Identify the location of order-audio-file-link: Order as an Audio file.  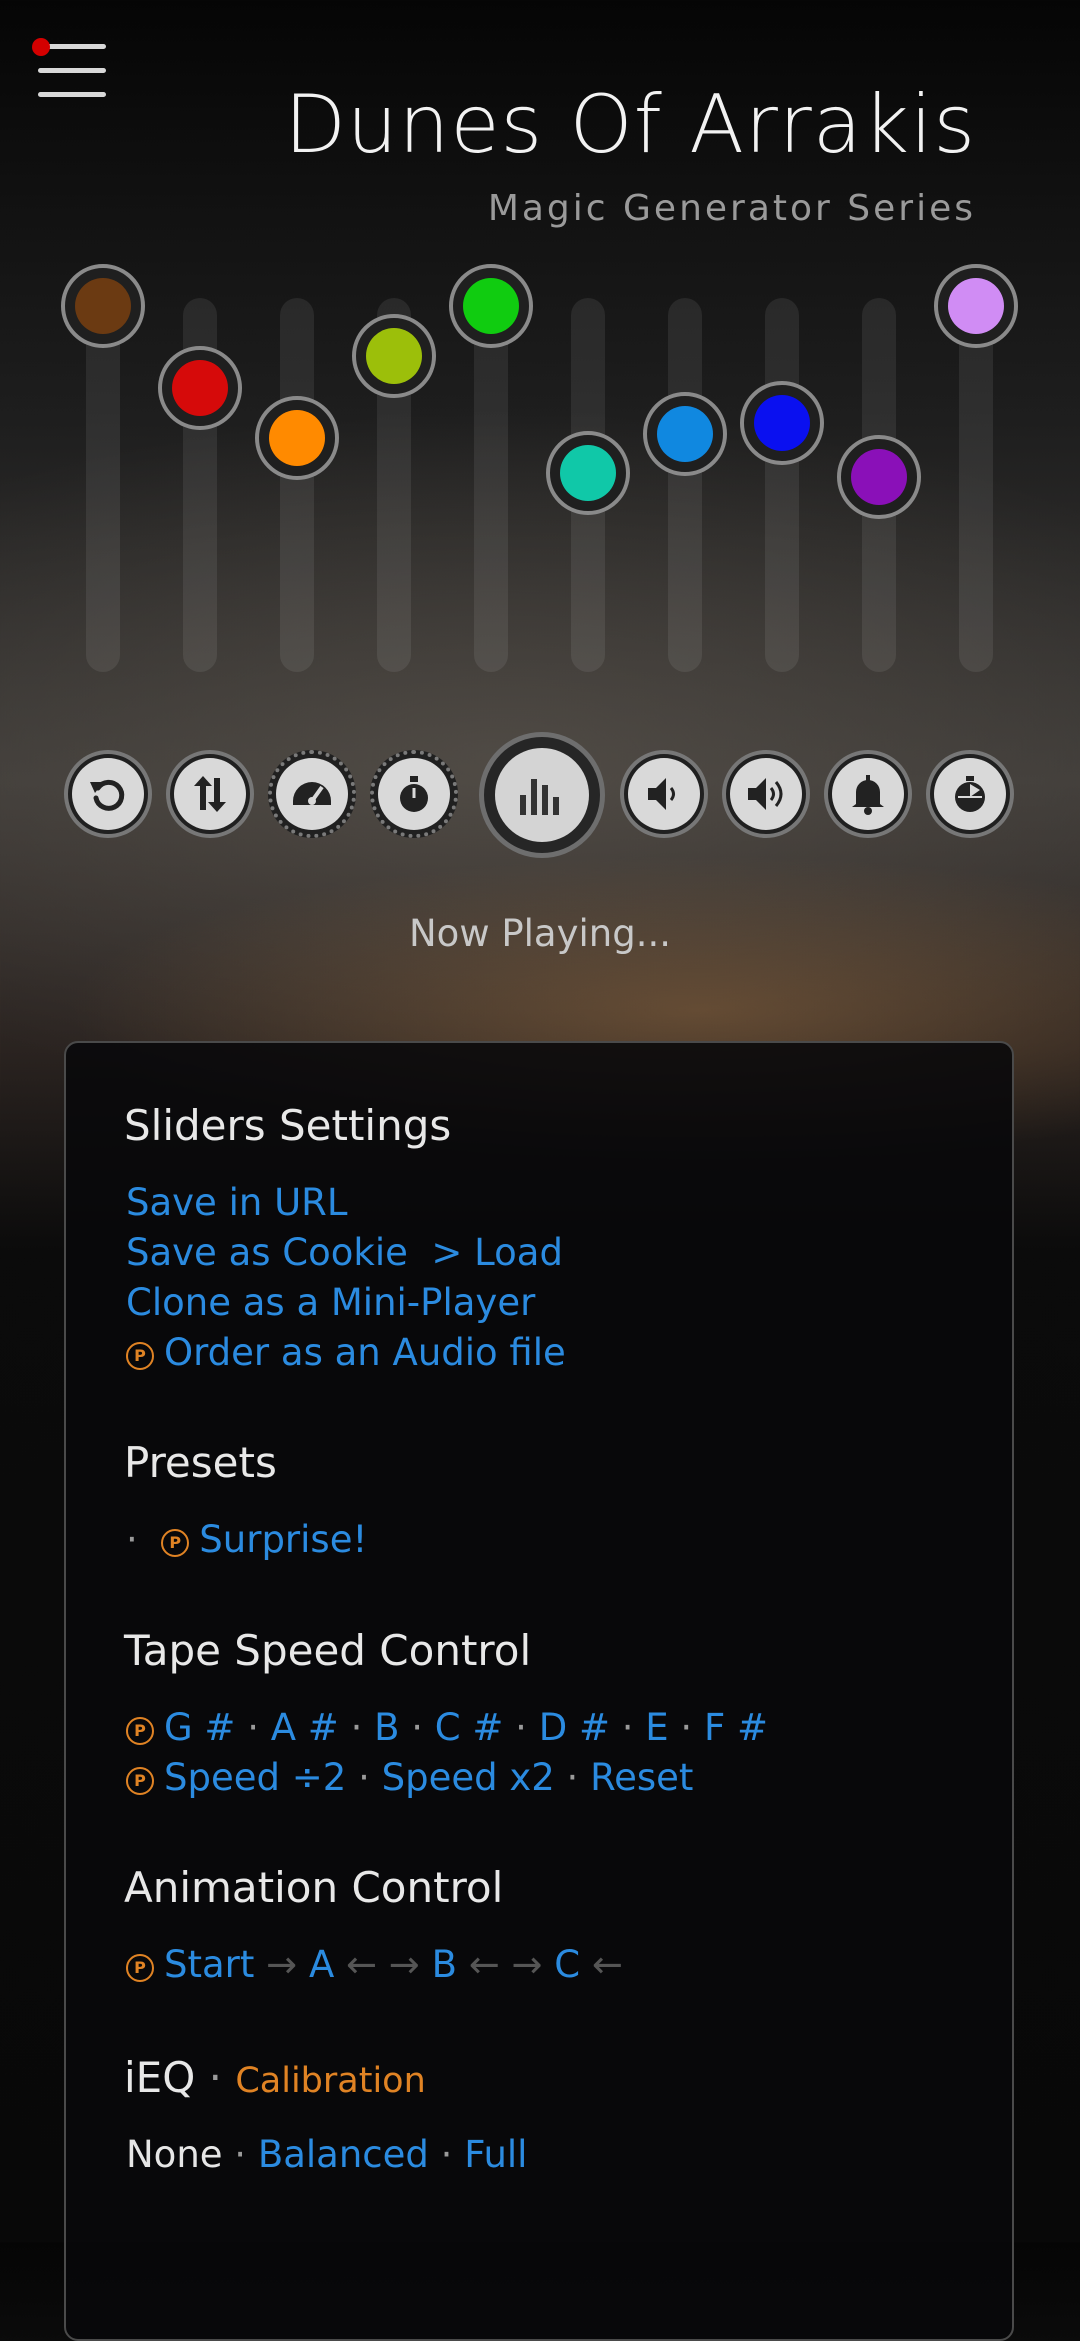
(365, 1352).